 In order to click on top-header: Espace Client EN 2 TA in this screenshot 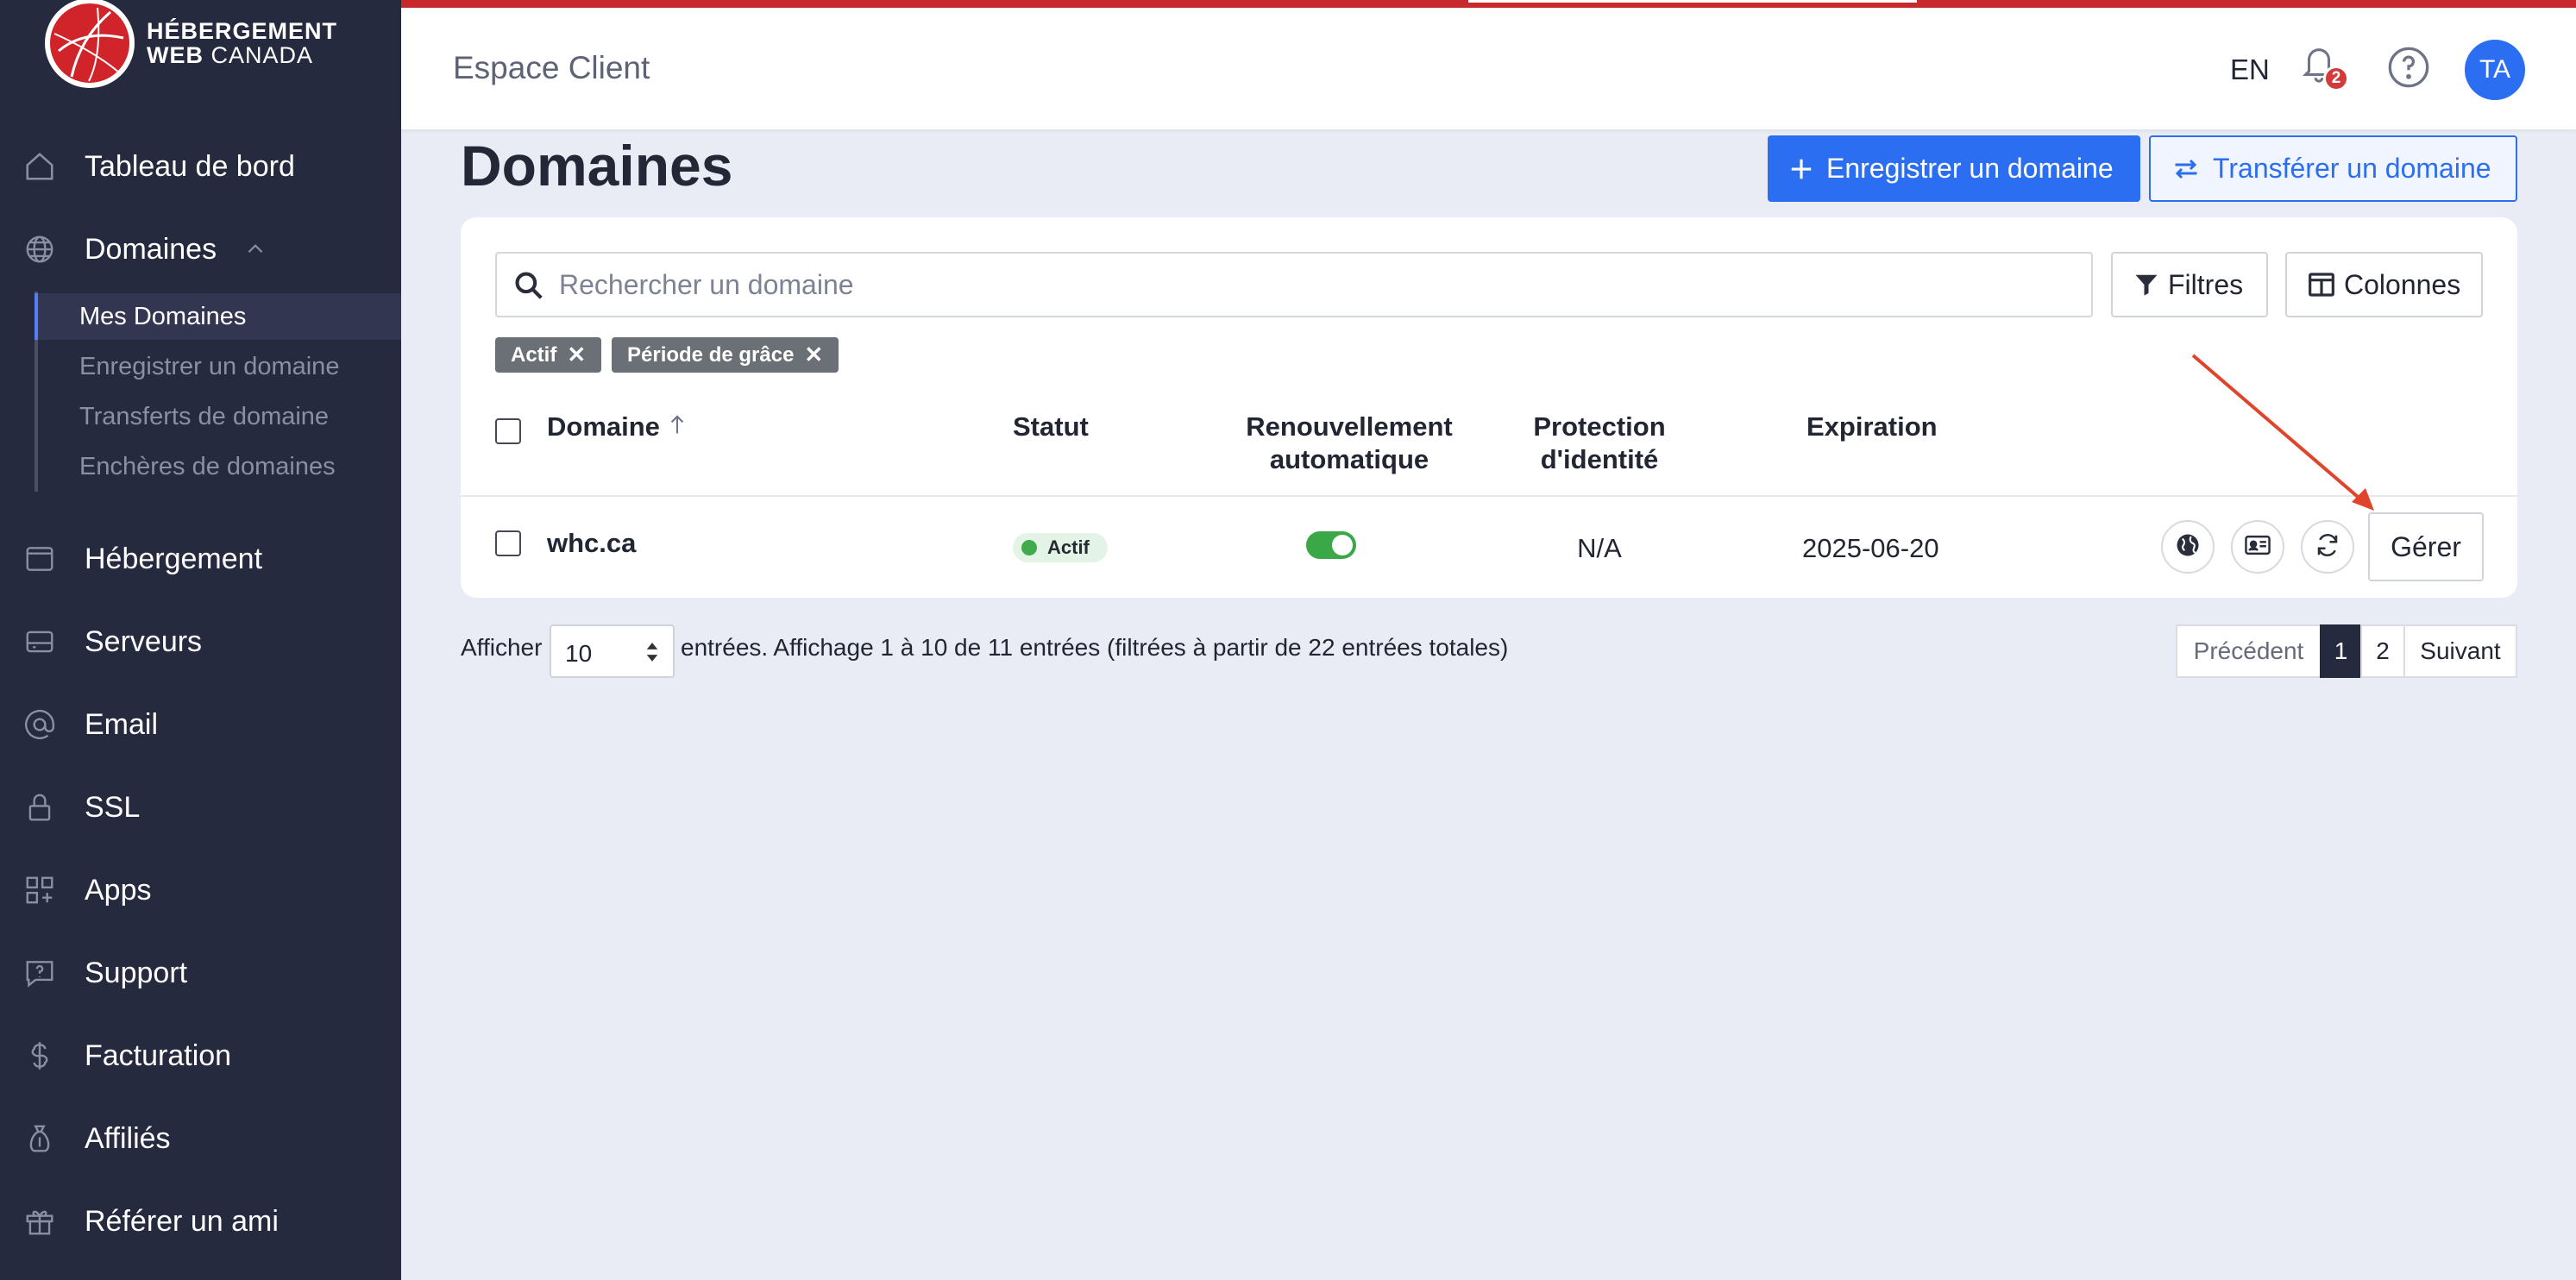, I will do `click(1488, 65)`.